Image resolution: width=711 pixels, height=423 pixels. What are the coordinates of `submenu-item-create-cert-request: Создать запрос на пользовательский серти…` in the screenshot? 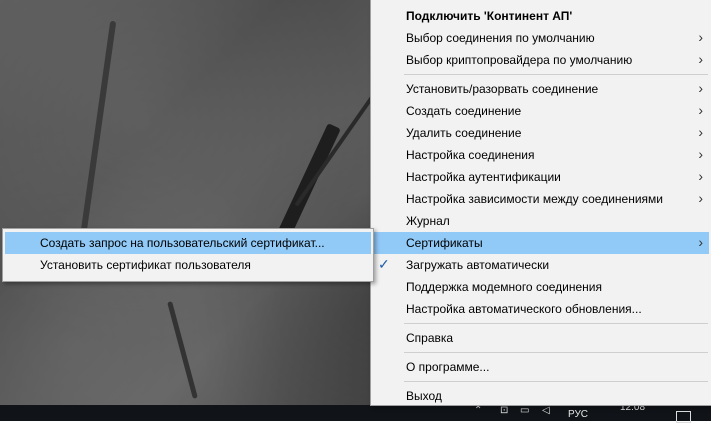 It's located at (188, 243).